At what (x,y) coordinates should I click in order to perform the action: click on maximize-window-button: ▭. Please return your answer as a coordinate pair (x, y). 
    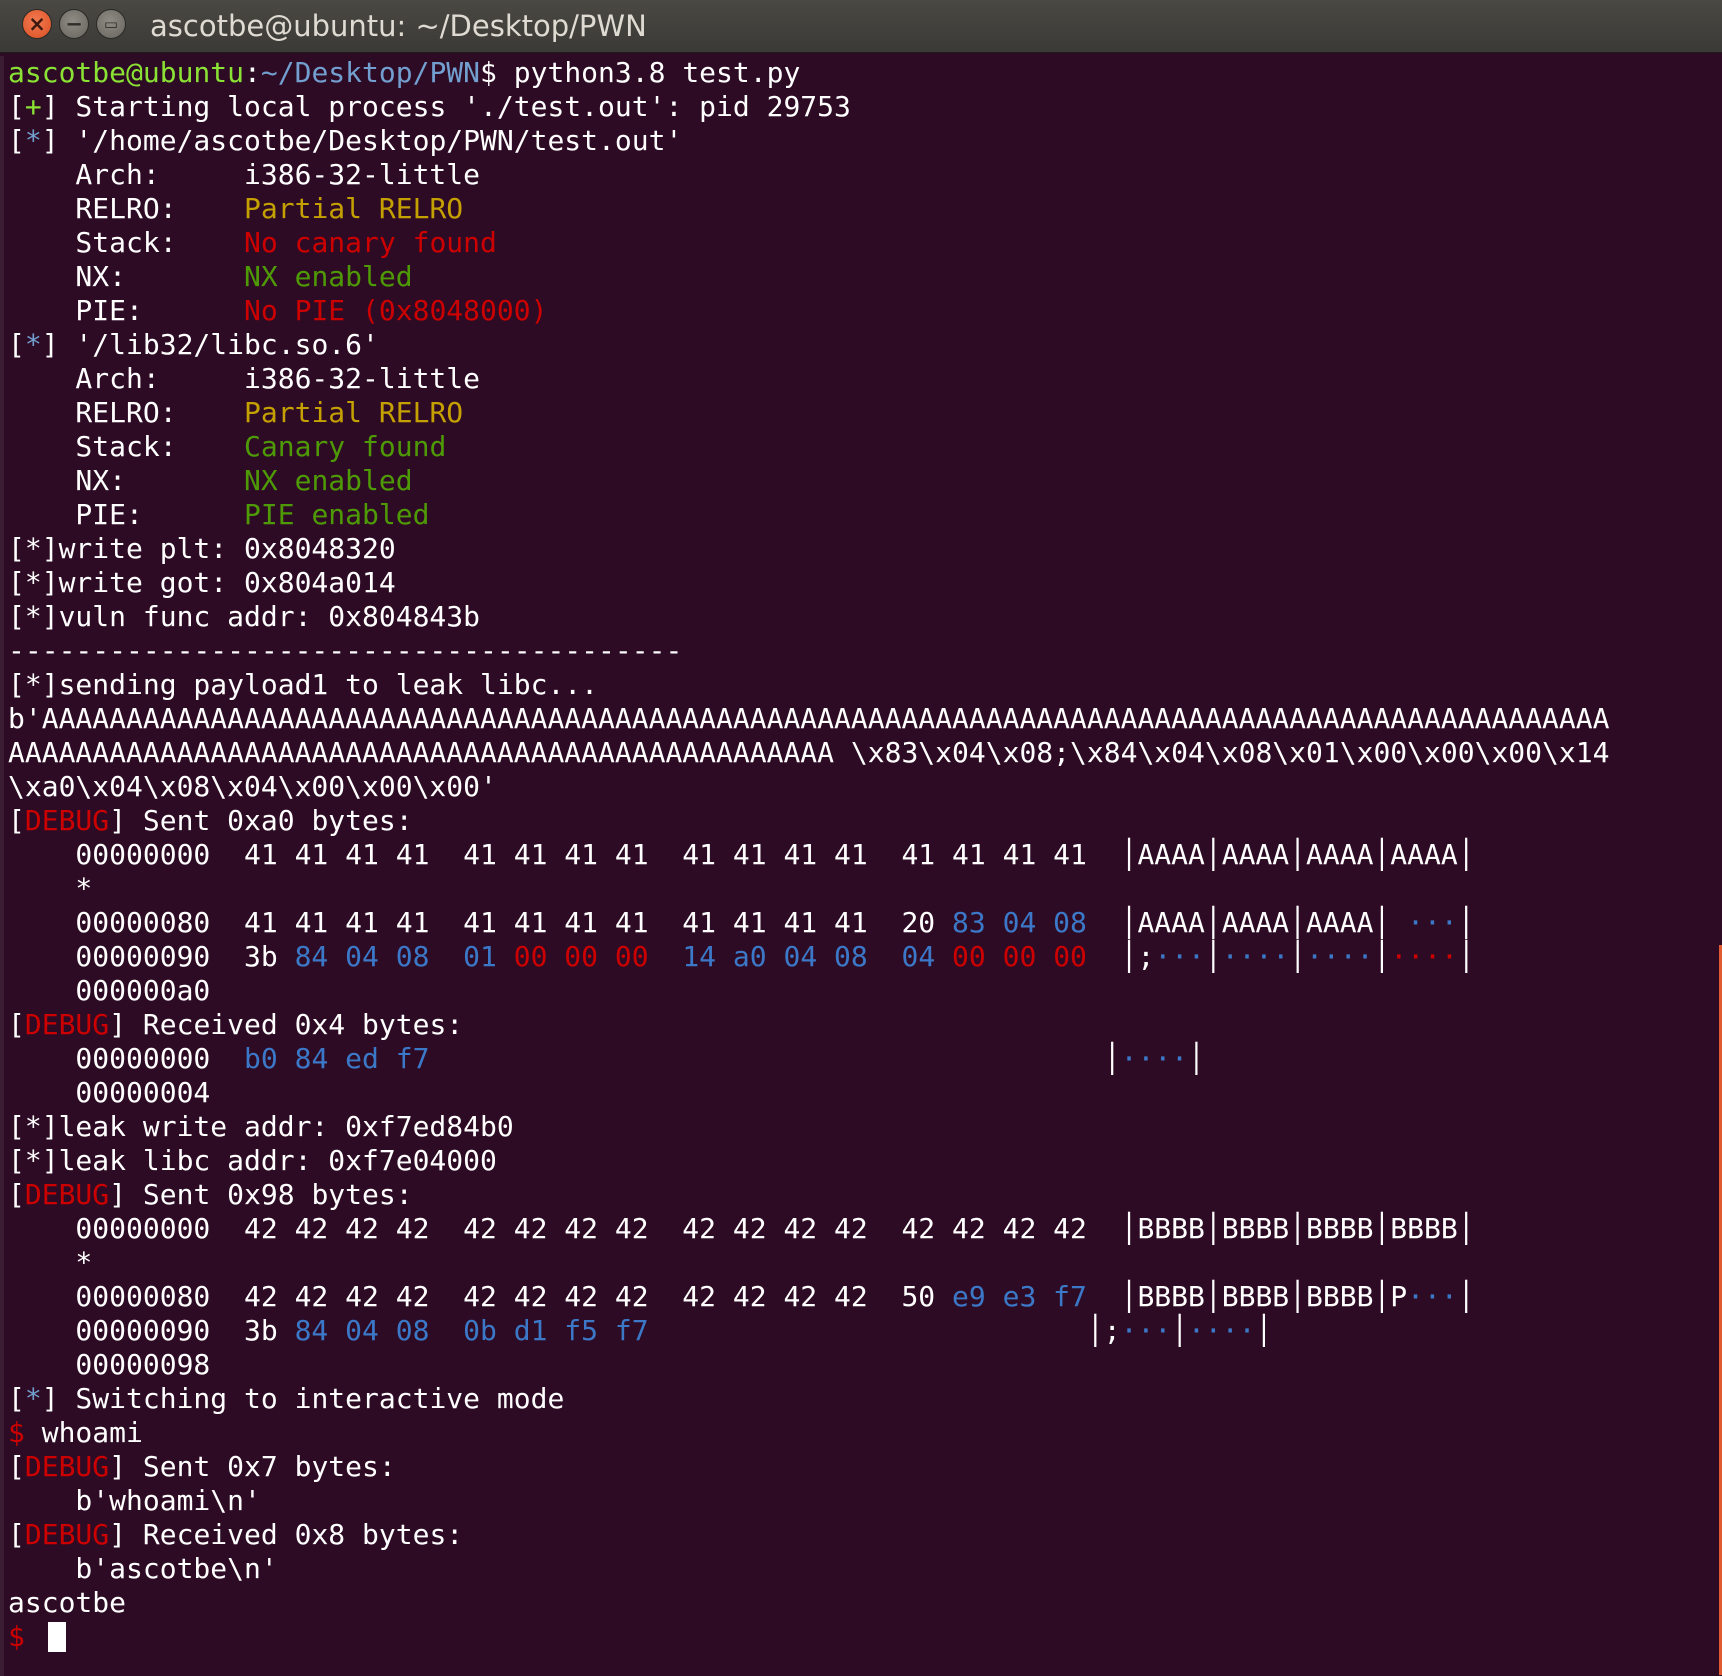
    Looking at the image, I should click on (111, 24).